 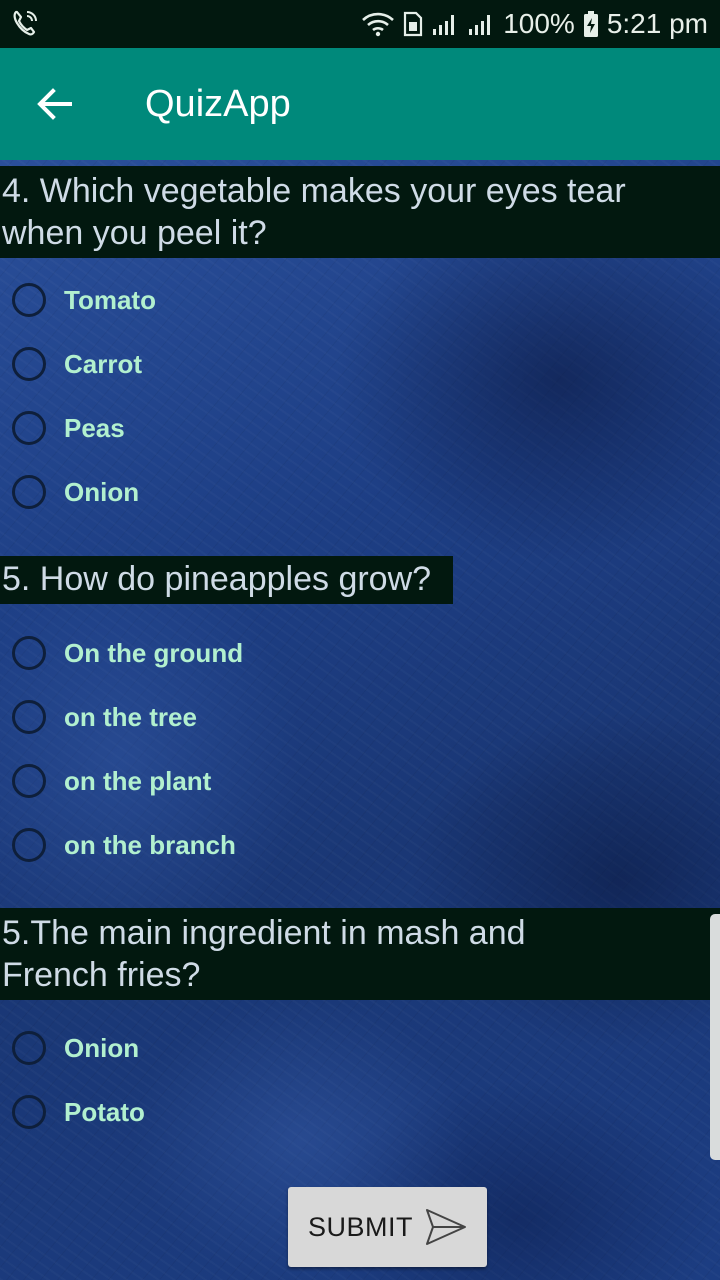 I want to click on option-carrot: Carrot, so click(x=77, y=364).